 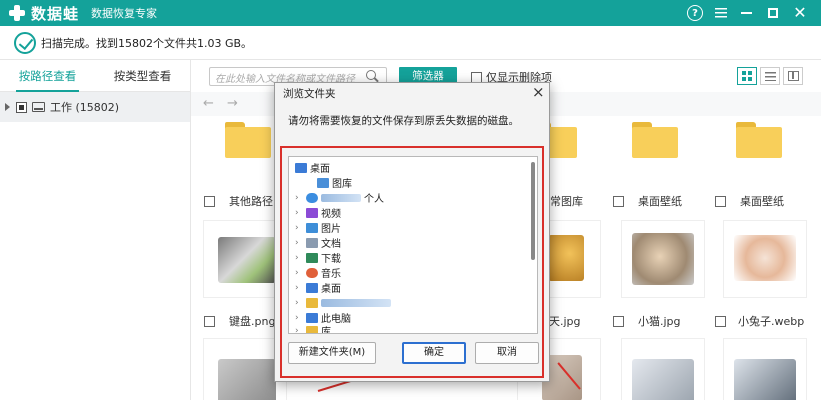 I want to click on tree-item-label: 文档, so click(x=331, y=244).